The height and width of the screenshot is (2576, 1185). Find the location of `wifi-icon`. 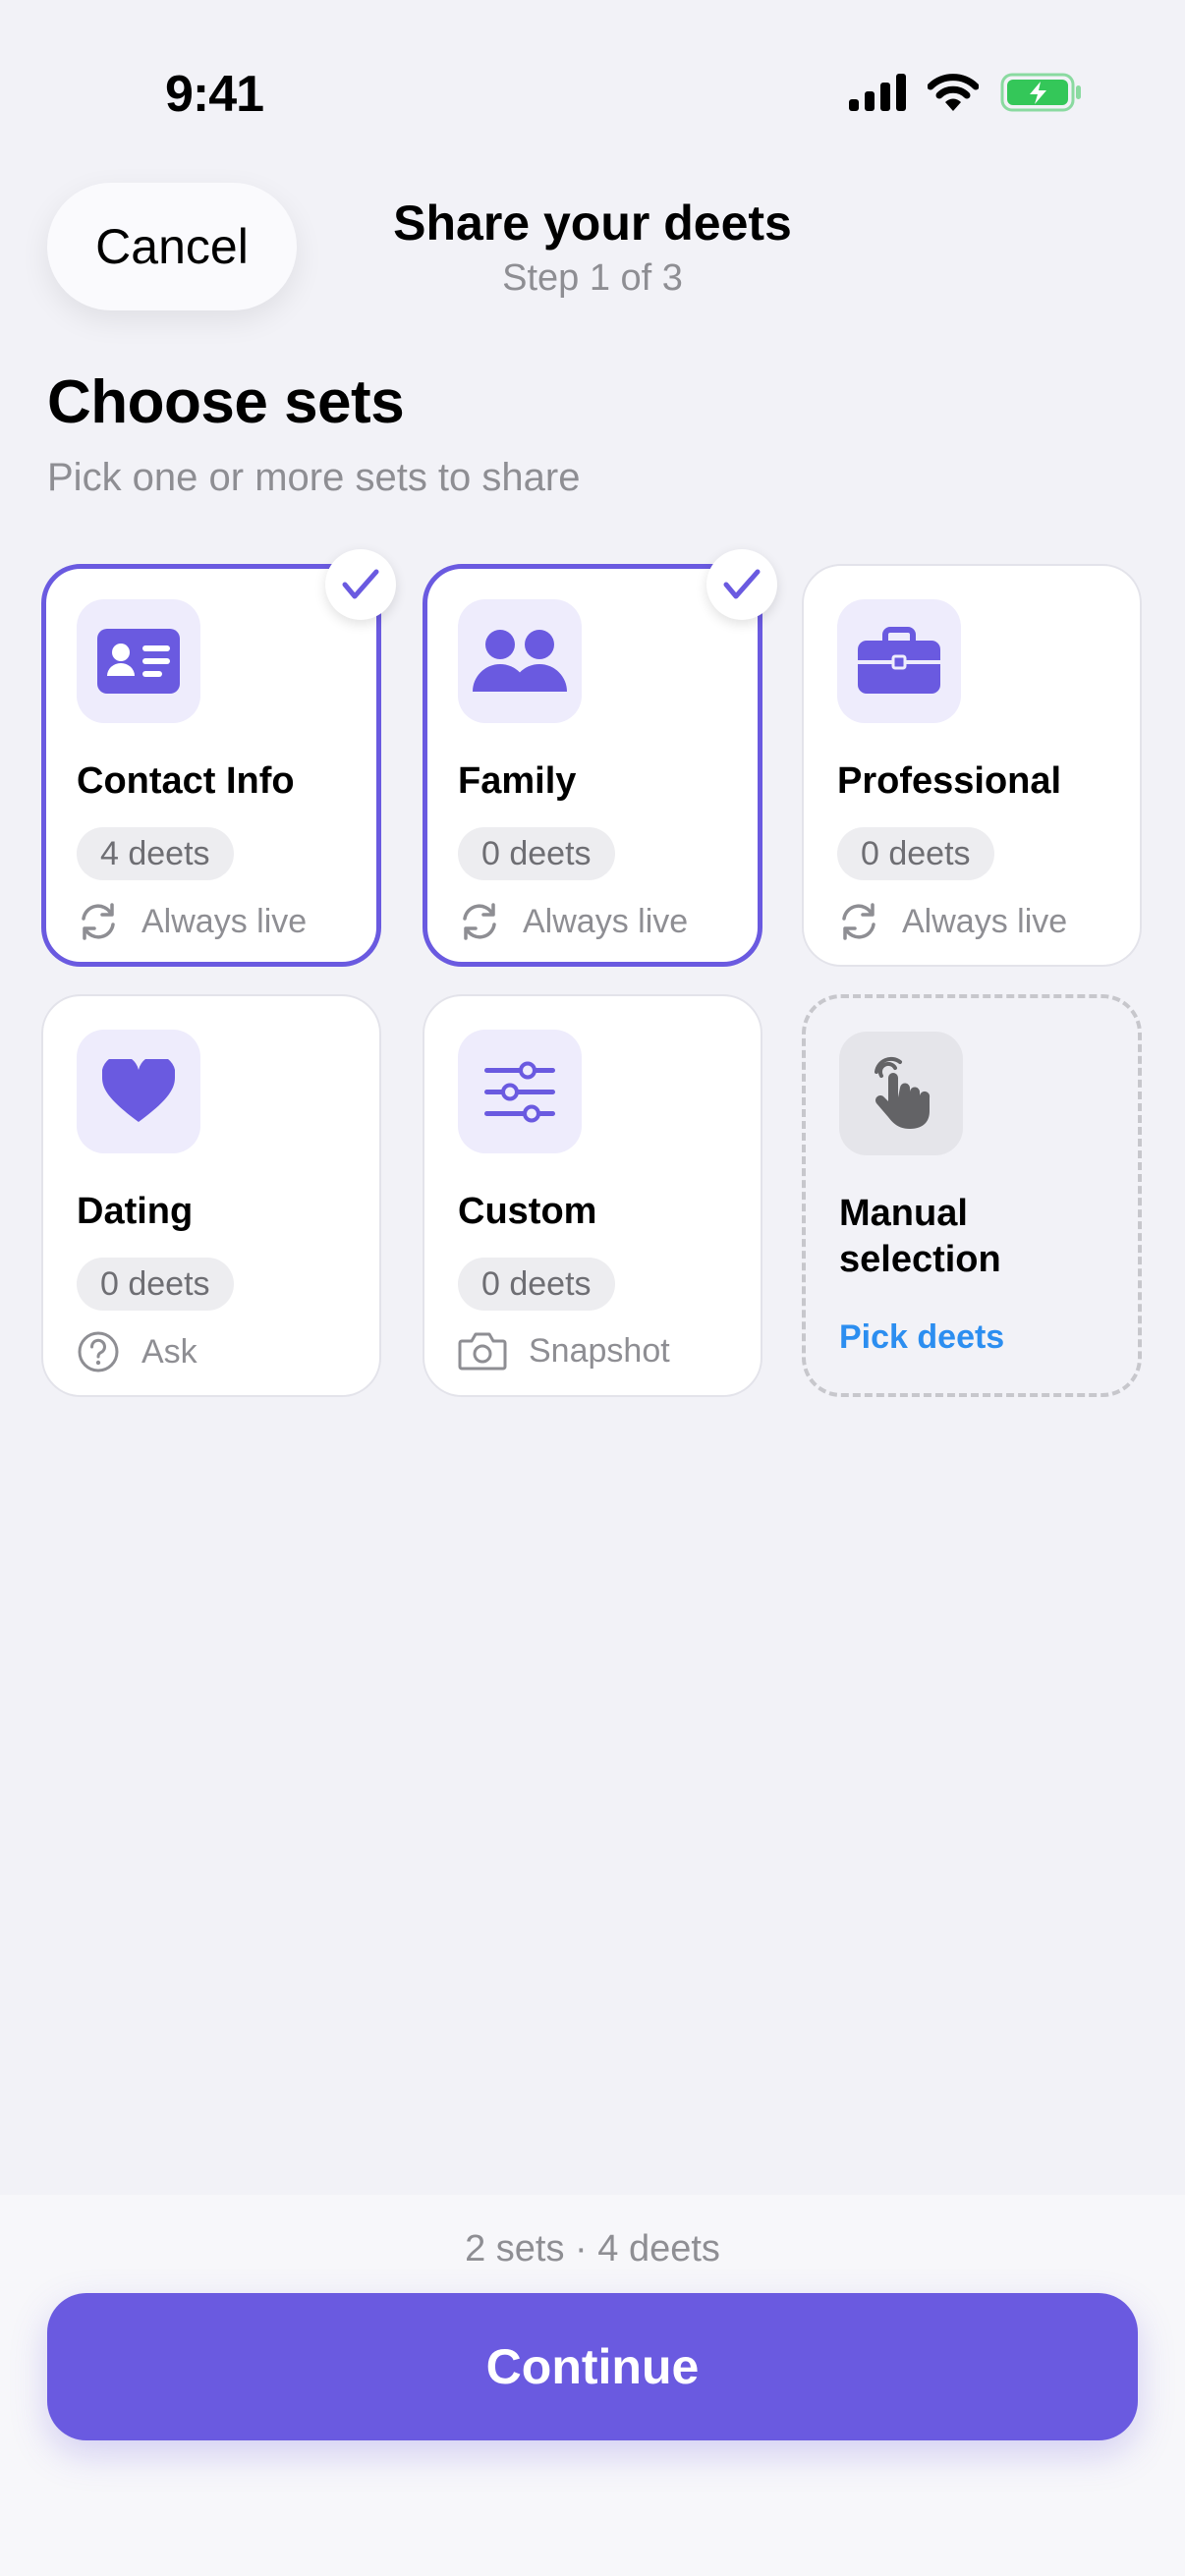

wifi-icon is located at coordinates (954, 92).